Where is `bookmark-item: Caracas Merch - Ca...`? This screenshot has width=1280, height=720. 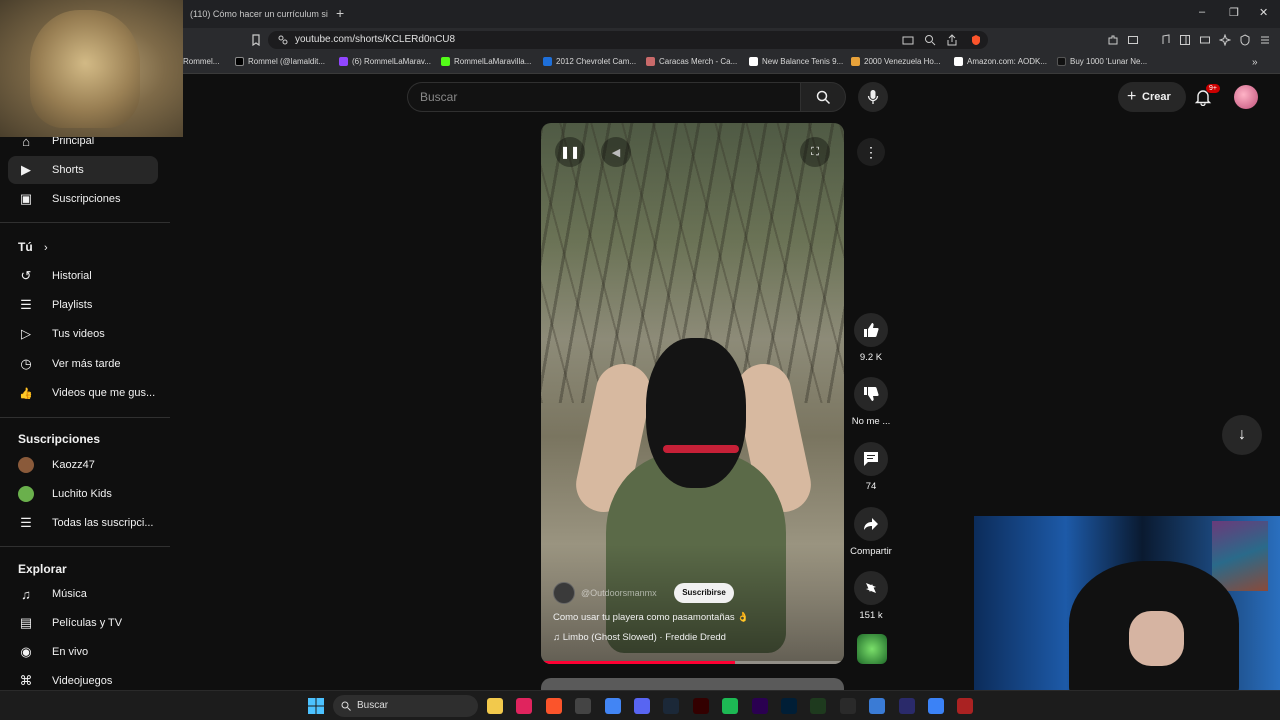
bookmark-item: Caracas Merch - Ca... is located at coordinates (691, 61).